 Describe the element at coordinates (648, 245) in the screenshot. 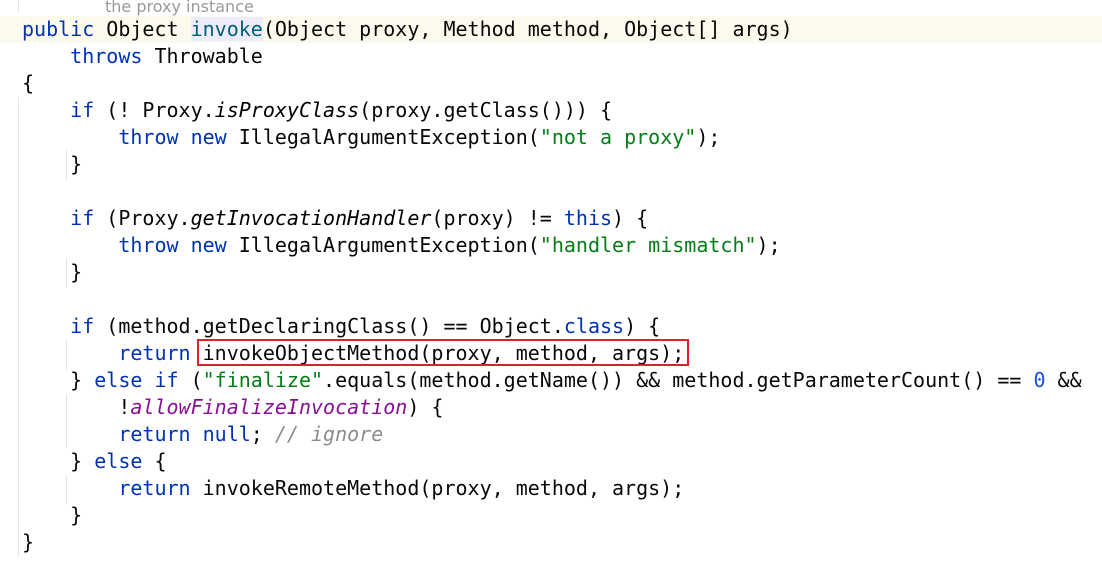

I see `code-token: "handler mismatch"` at that location.